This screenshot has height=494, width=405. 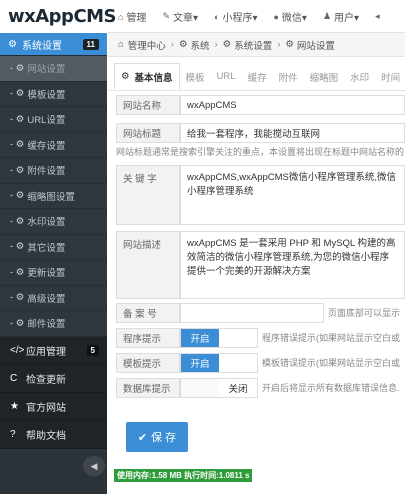 I want to click on tab-thumbnail: 缩略图, so click(x=324, y=76).